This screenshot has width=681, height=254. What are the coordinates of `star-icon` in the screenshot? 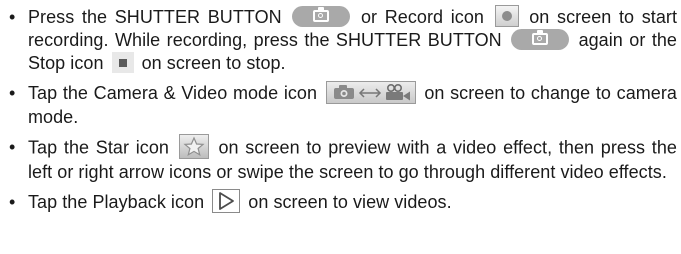 It's located at (193, 146).